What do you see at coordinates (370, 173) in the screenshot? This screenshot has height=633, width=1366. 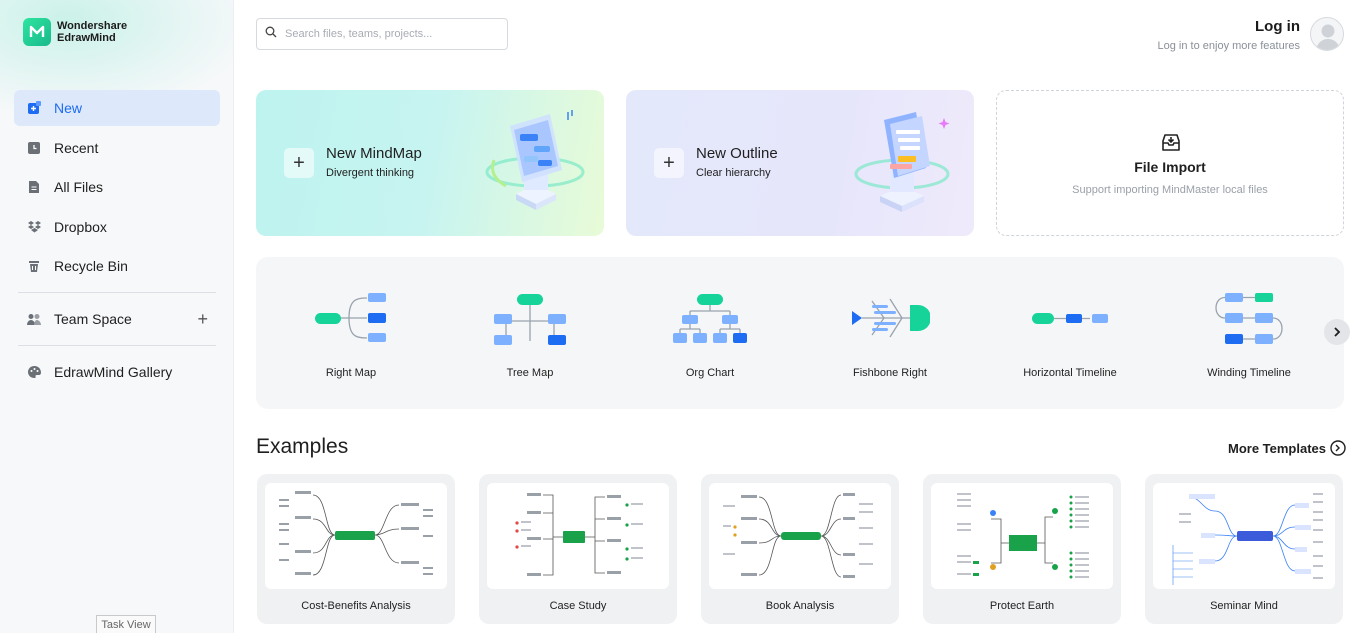 I see `card-subtitle: Divergent thinking` at bounding box center [370, 173].